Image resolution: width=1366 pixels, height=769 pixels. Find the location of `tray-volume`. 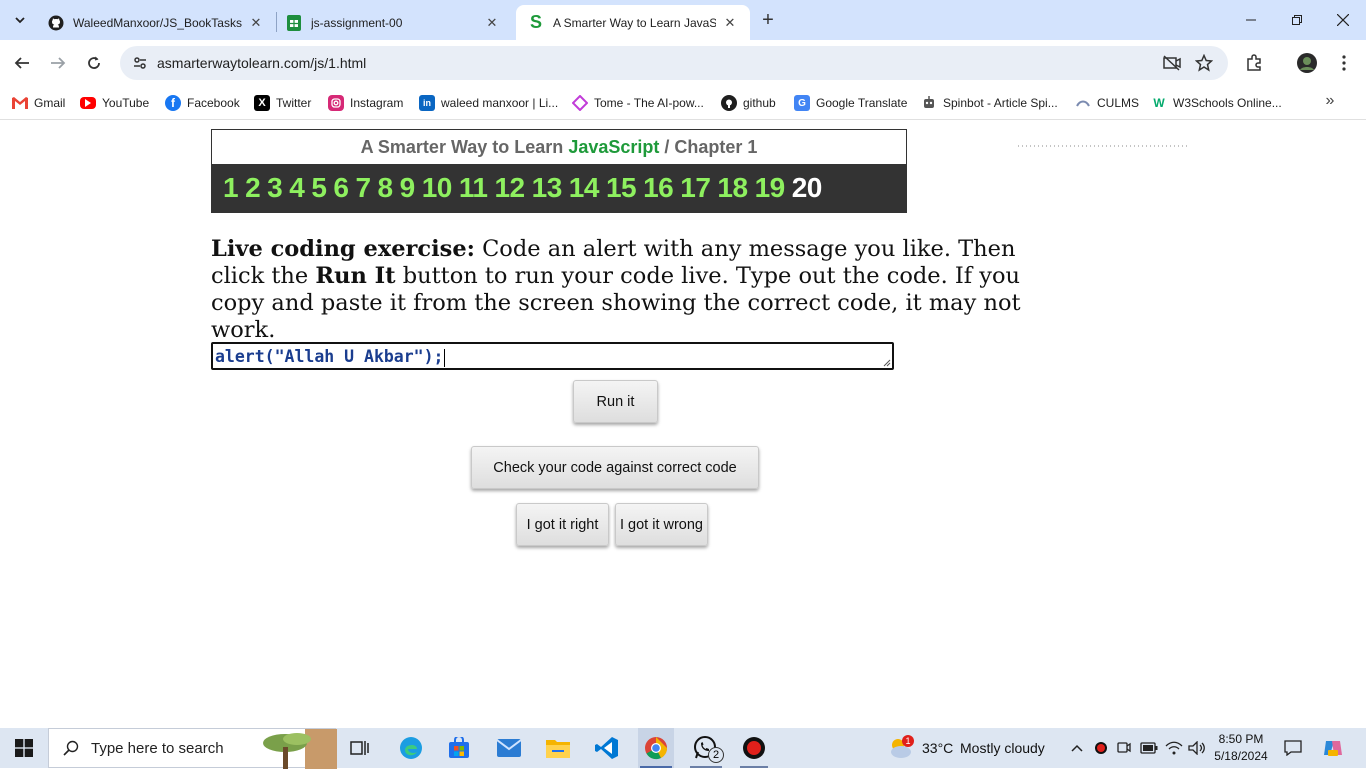

tray-volume is located at coordinates (1197, 748).